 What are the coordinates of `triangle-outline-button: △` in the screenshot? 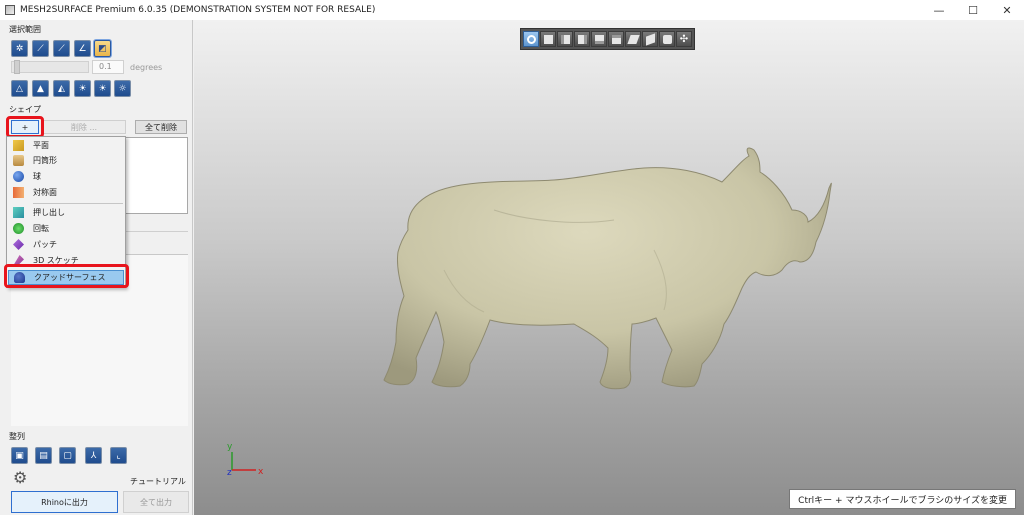 It's located at (19, 88).